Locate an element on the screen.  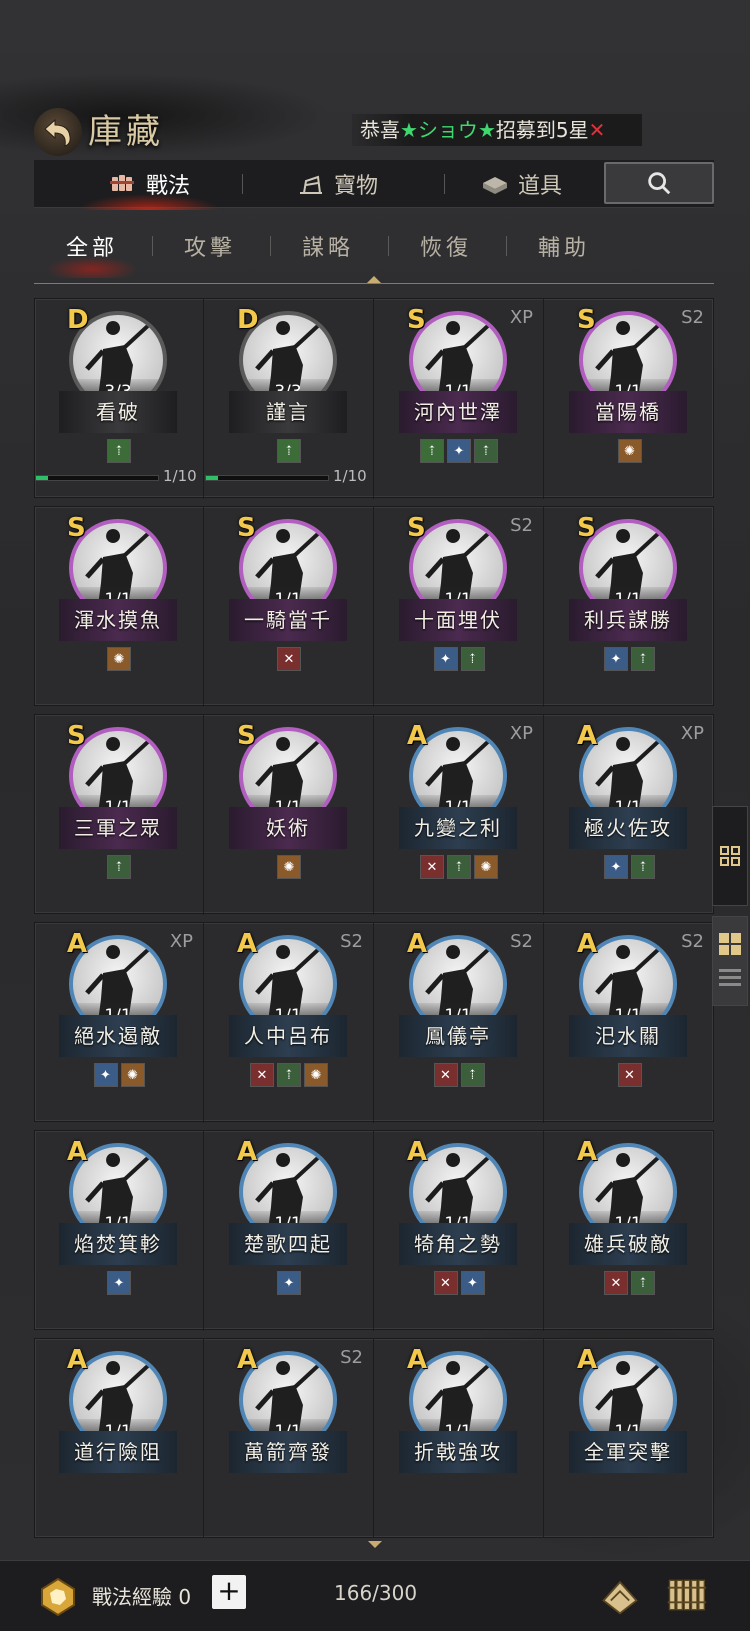
tactic-card: 3/3D謹言⇡1/10 is located at coordinates (289, 399).